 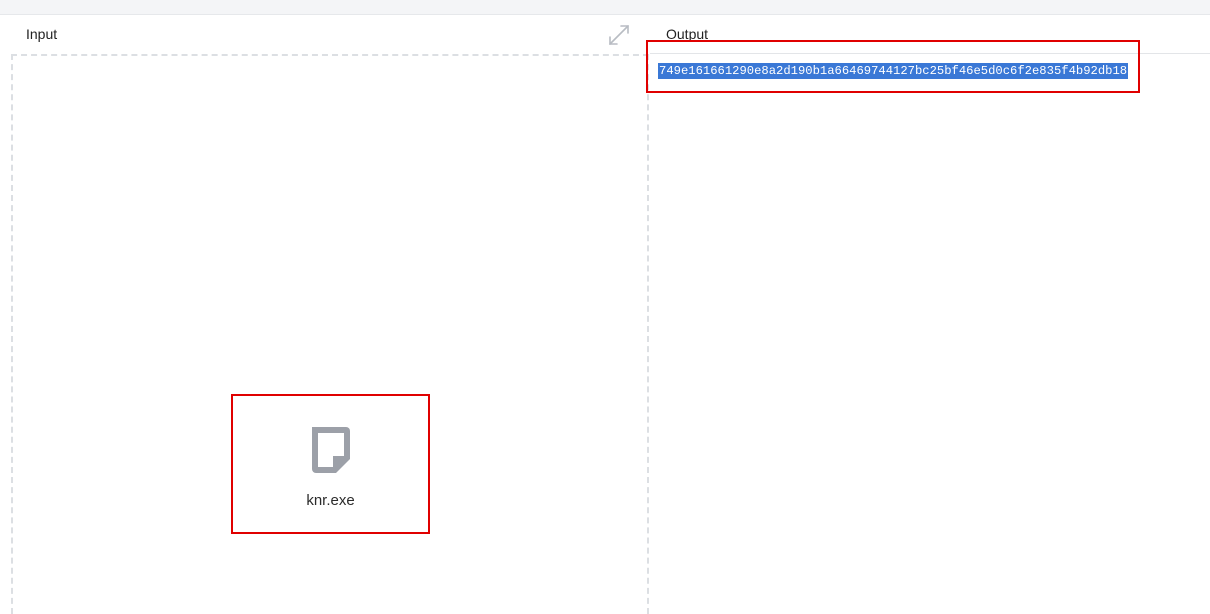 I want to click on maximize-icon, so click(x=619, y=35).